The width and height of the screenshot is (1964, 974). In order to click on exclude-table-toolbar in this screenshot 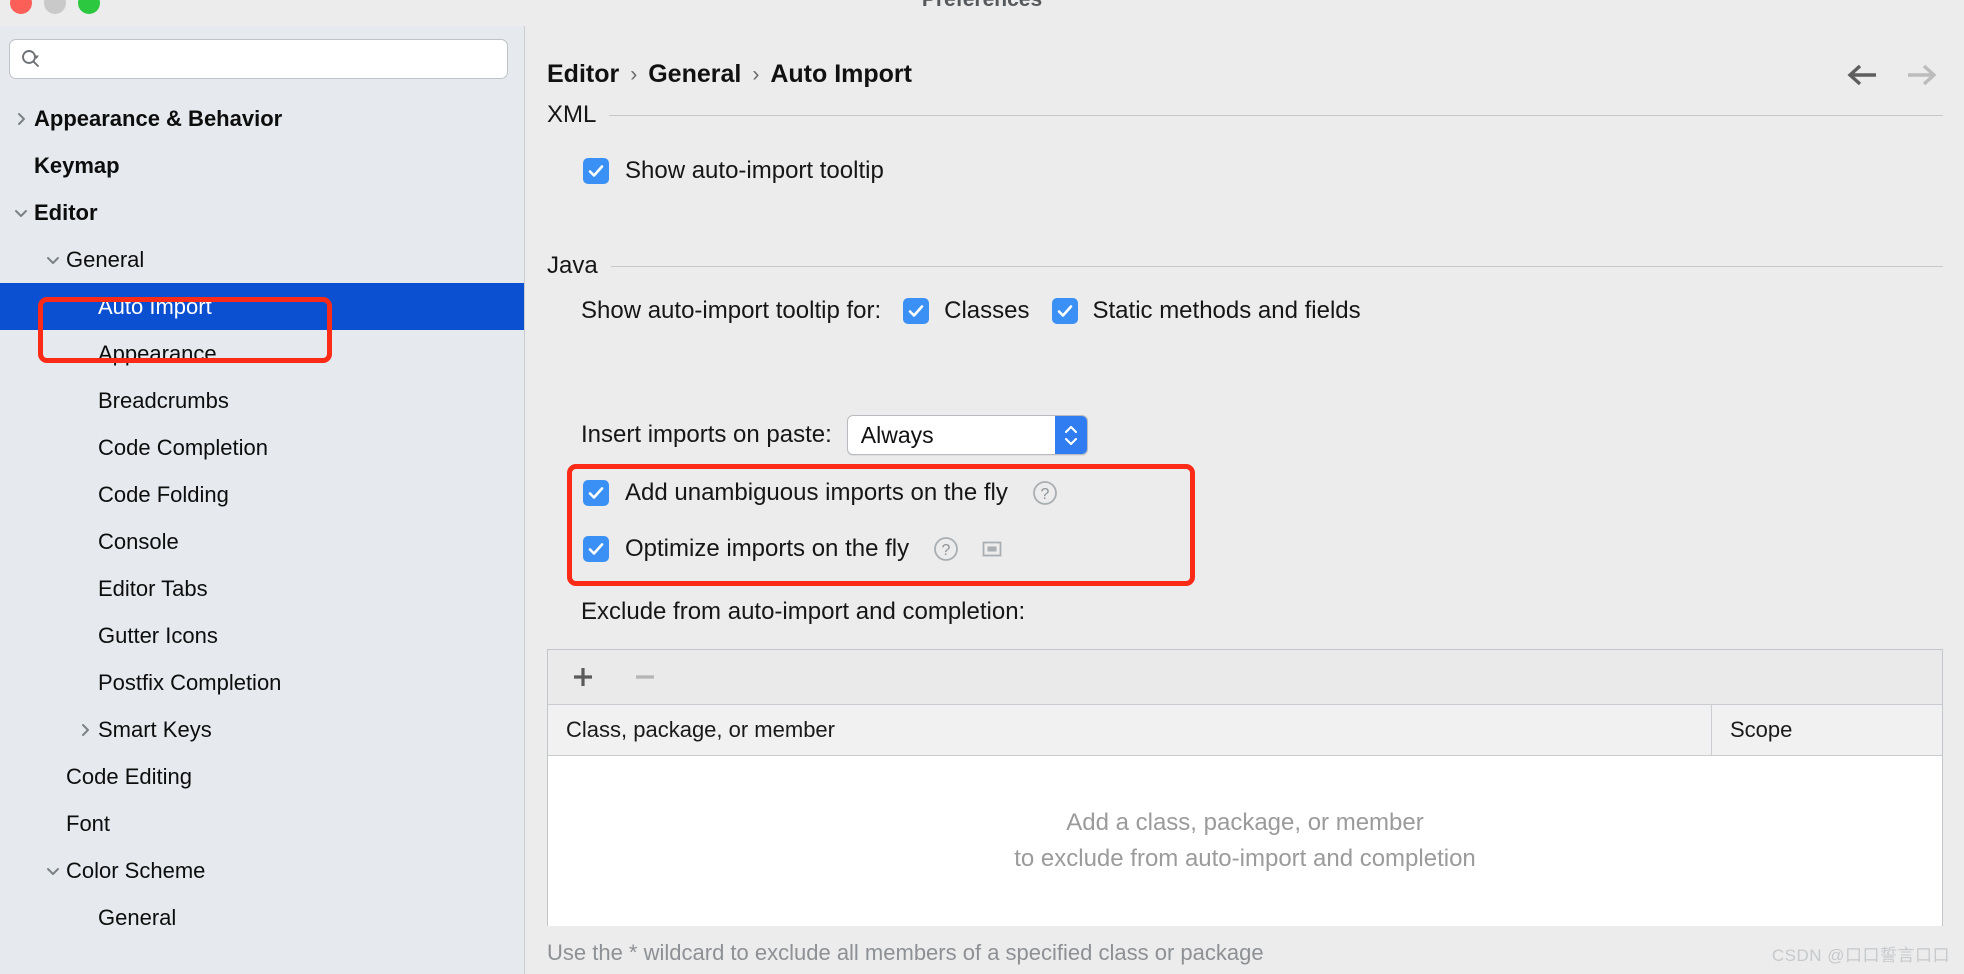, I will do `click(1245, 677)`.